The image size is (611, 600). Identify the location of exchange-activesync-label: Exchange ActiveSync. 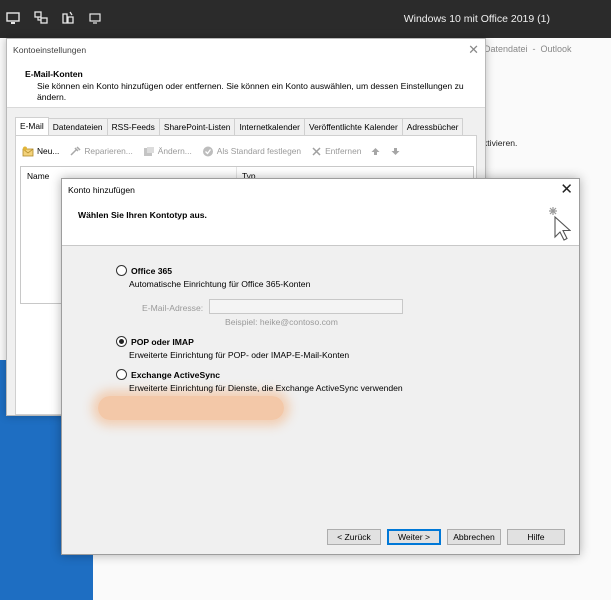
(176, 374).